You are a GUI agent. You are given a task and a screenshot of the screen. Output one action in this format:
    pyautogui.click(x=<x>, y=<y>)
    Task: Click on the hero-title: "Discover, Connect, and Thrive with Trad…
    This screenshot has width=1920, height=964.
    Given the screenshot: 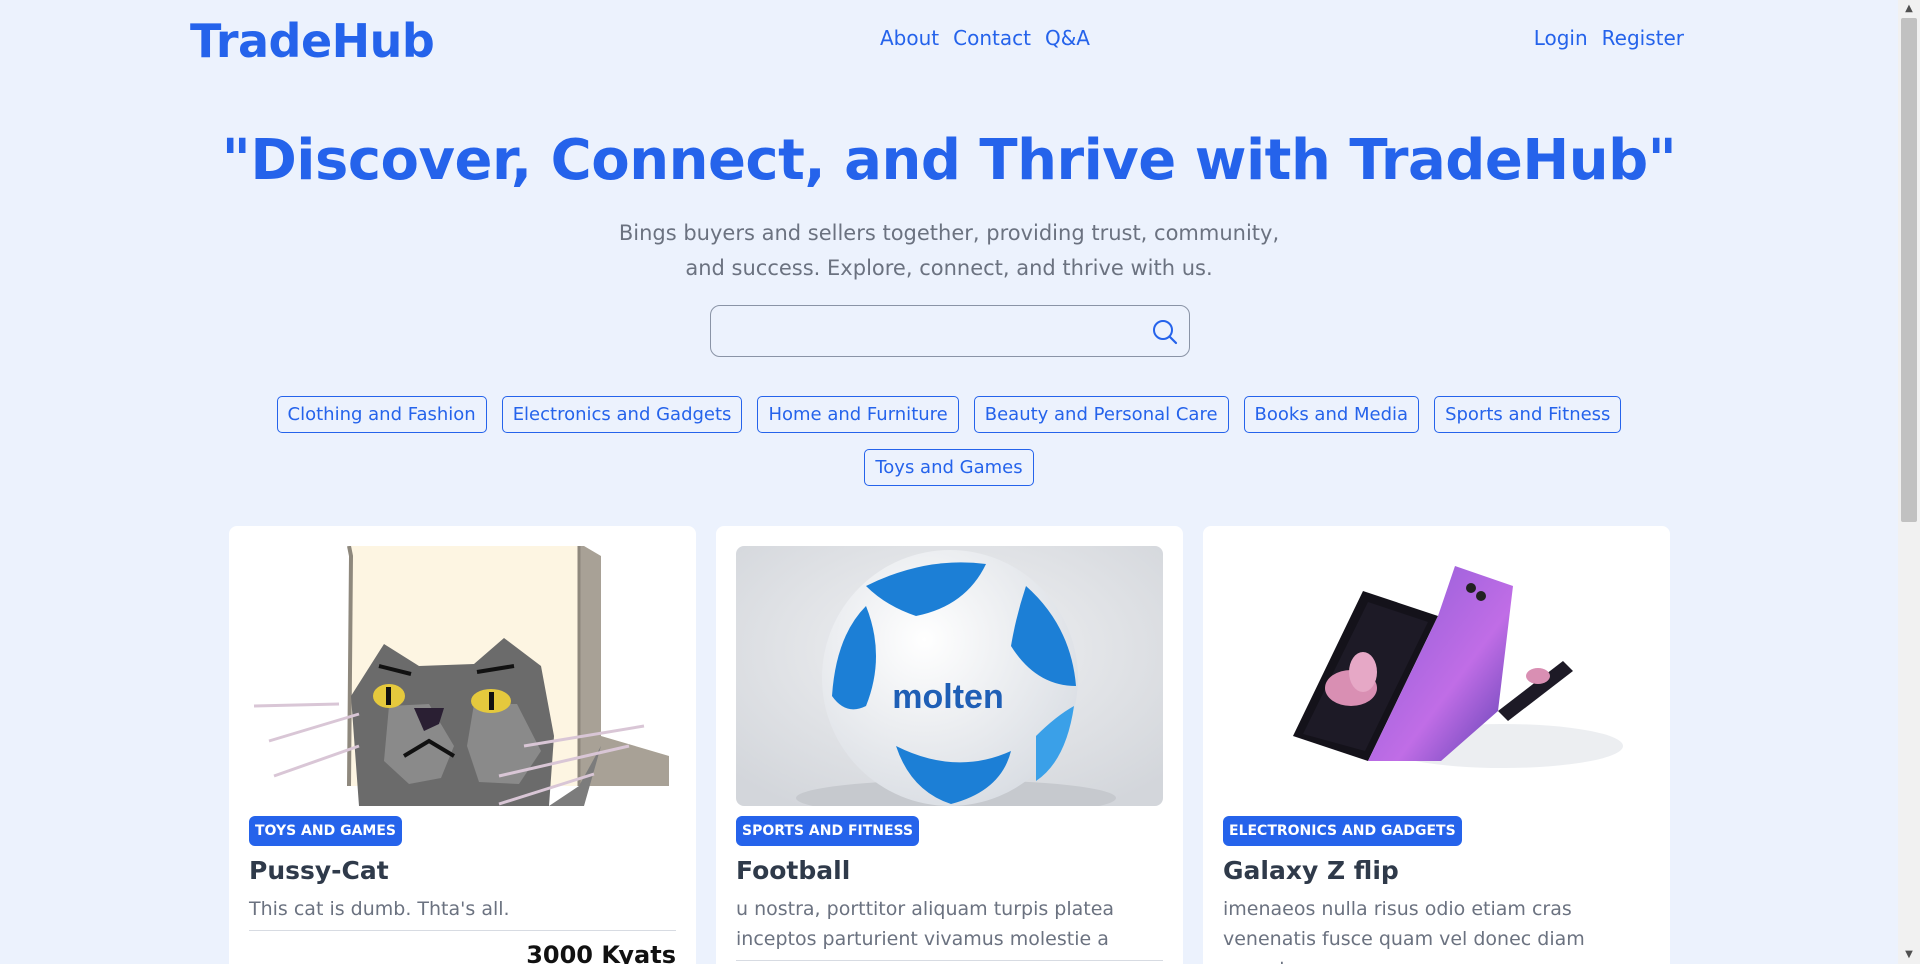 What is the action you would take?
    pyautogui.click(x=949, y=160)
    